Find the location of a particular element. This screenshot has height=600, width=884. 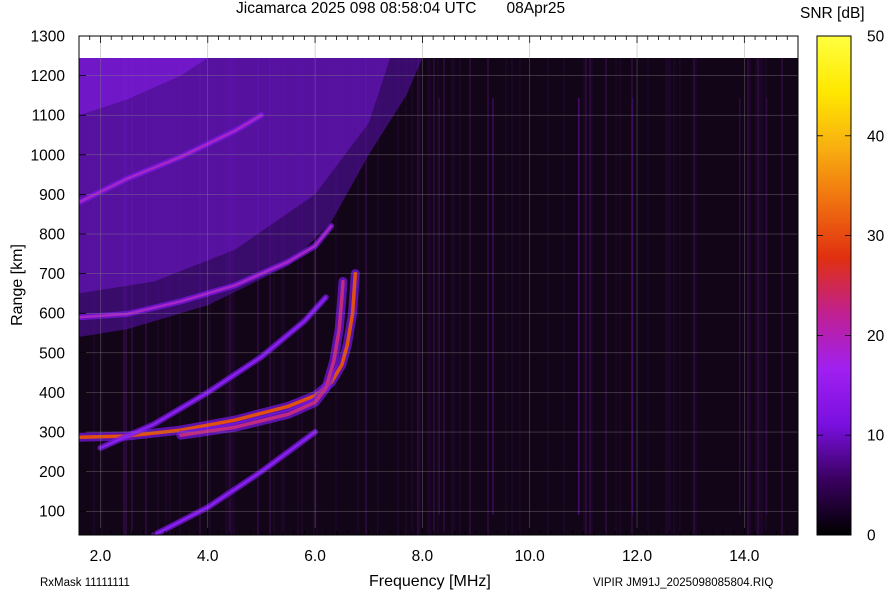

rxmask-label: RxMask 11111111 is located at coordinates (85, 583).